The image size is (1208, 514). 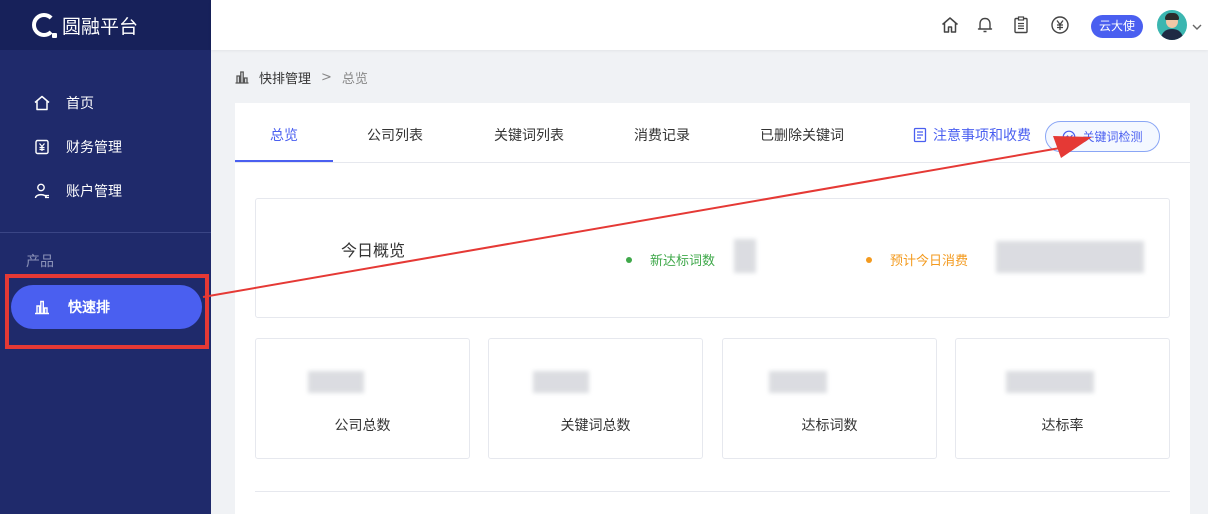 I want to click on user-icon, so click(x=42, y=191).